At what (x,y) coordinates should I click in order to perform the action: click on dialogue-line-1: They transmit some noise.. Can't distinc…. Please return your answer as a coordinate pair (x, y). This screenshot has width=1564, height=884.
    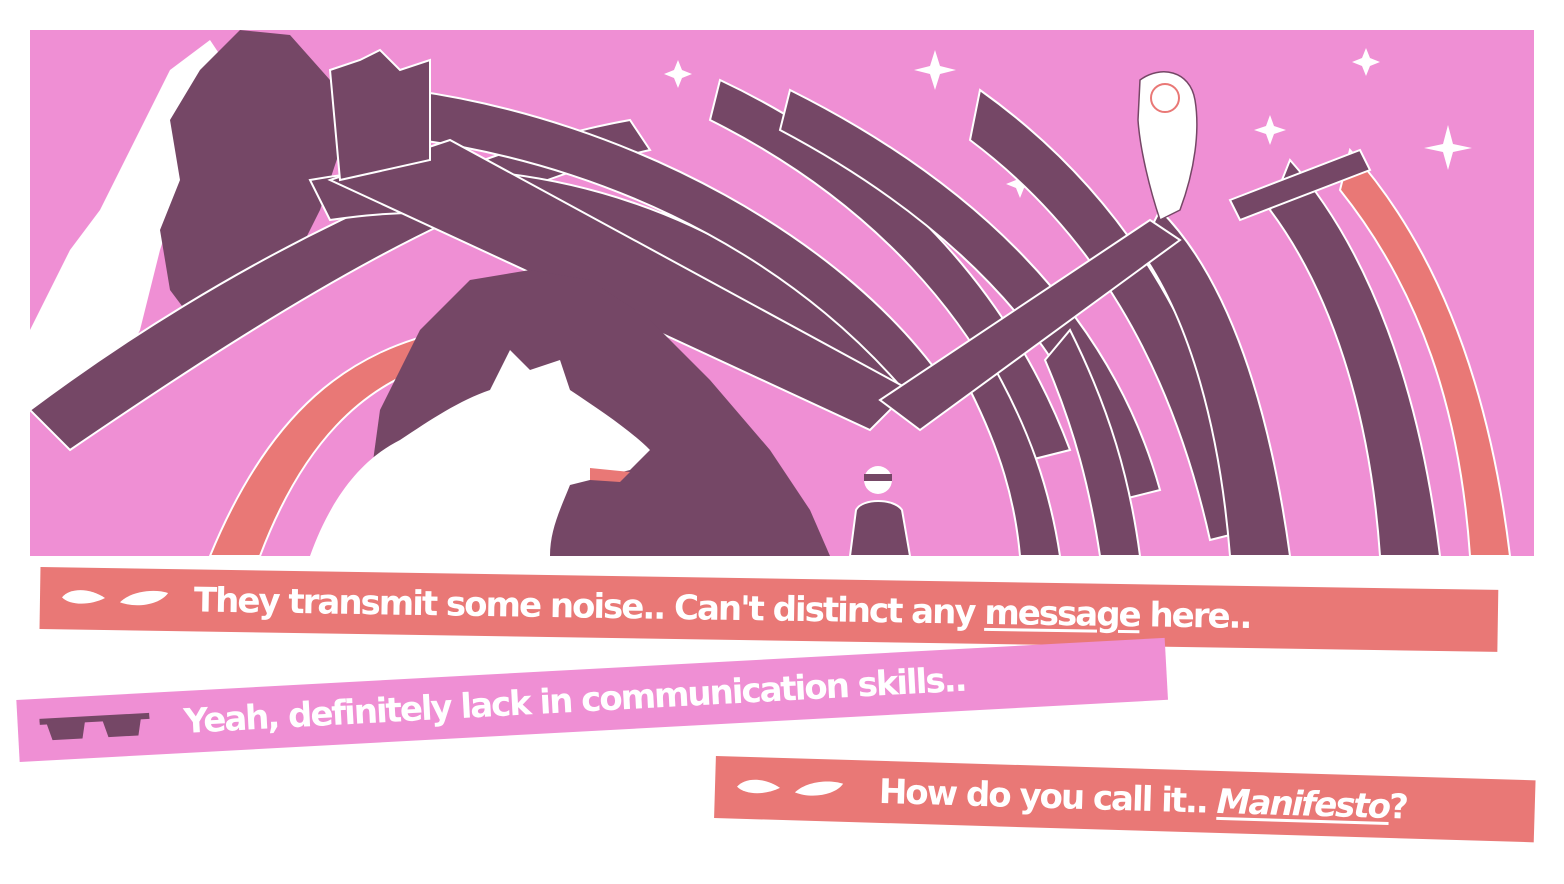
    Looking at the image, I should click on (722, 609).